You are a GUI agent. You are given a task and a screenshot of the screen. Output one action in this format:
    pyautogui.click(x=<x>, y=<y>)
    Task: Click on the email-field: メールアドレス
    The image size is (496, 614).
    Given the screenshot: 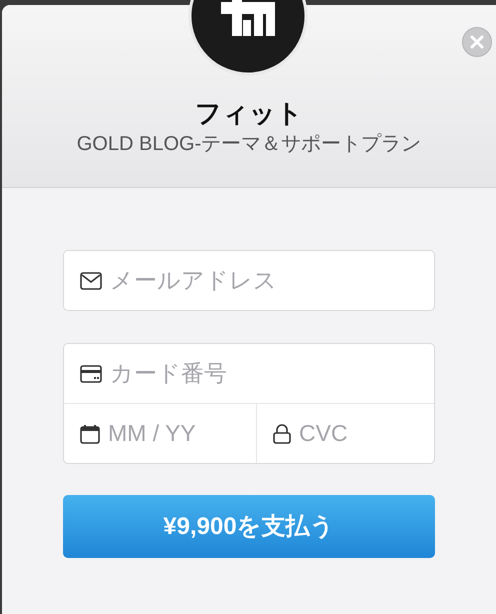 What is the action you would take?
    pyautogui.click(x=272, y=280)
    